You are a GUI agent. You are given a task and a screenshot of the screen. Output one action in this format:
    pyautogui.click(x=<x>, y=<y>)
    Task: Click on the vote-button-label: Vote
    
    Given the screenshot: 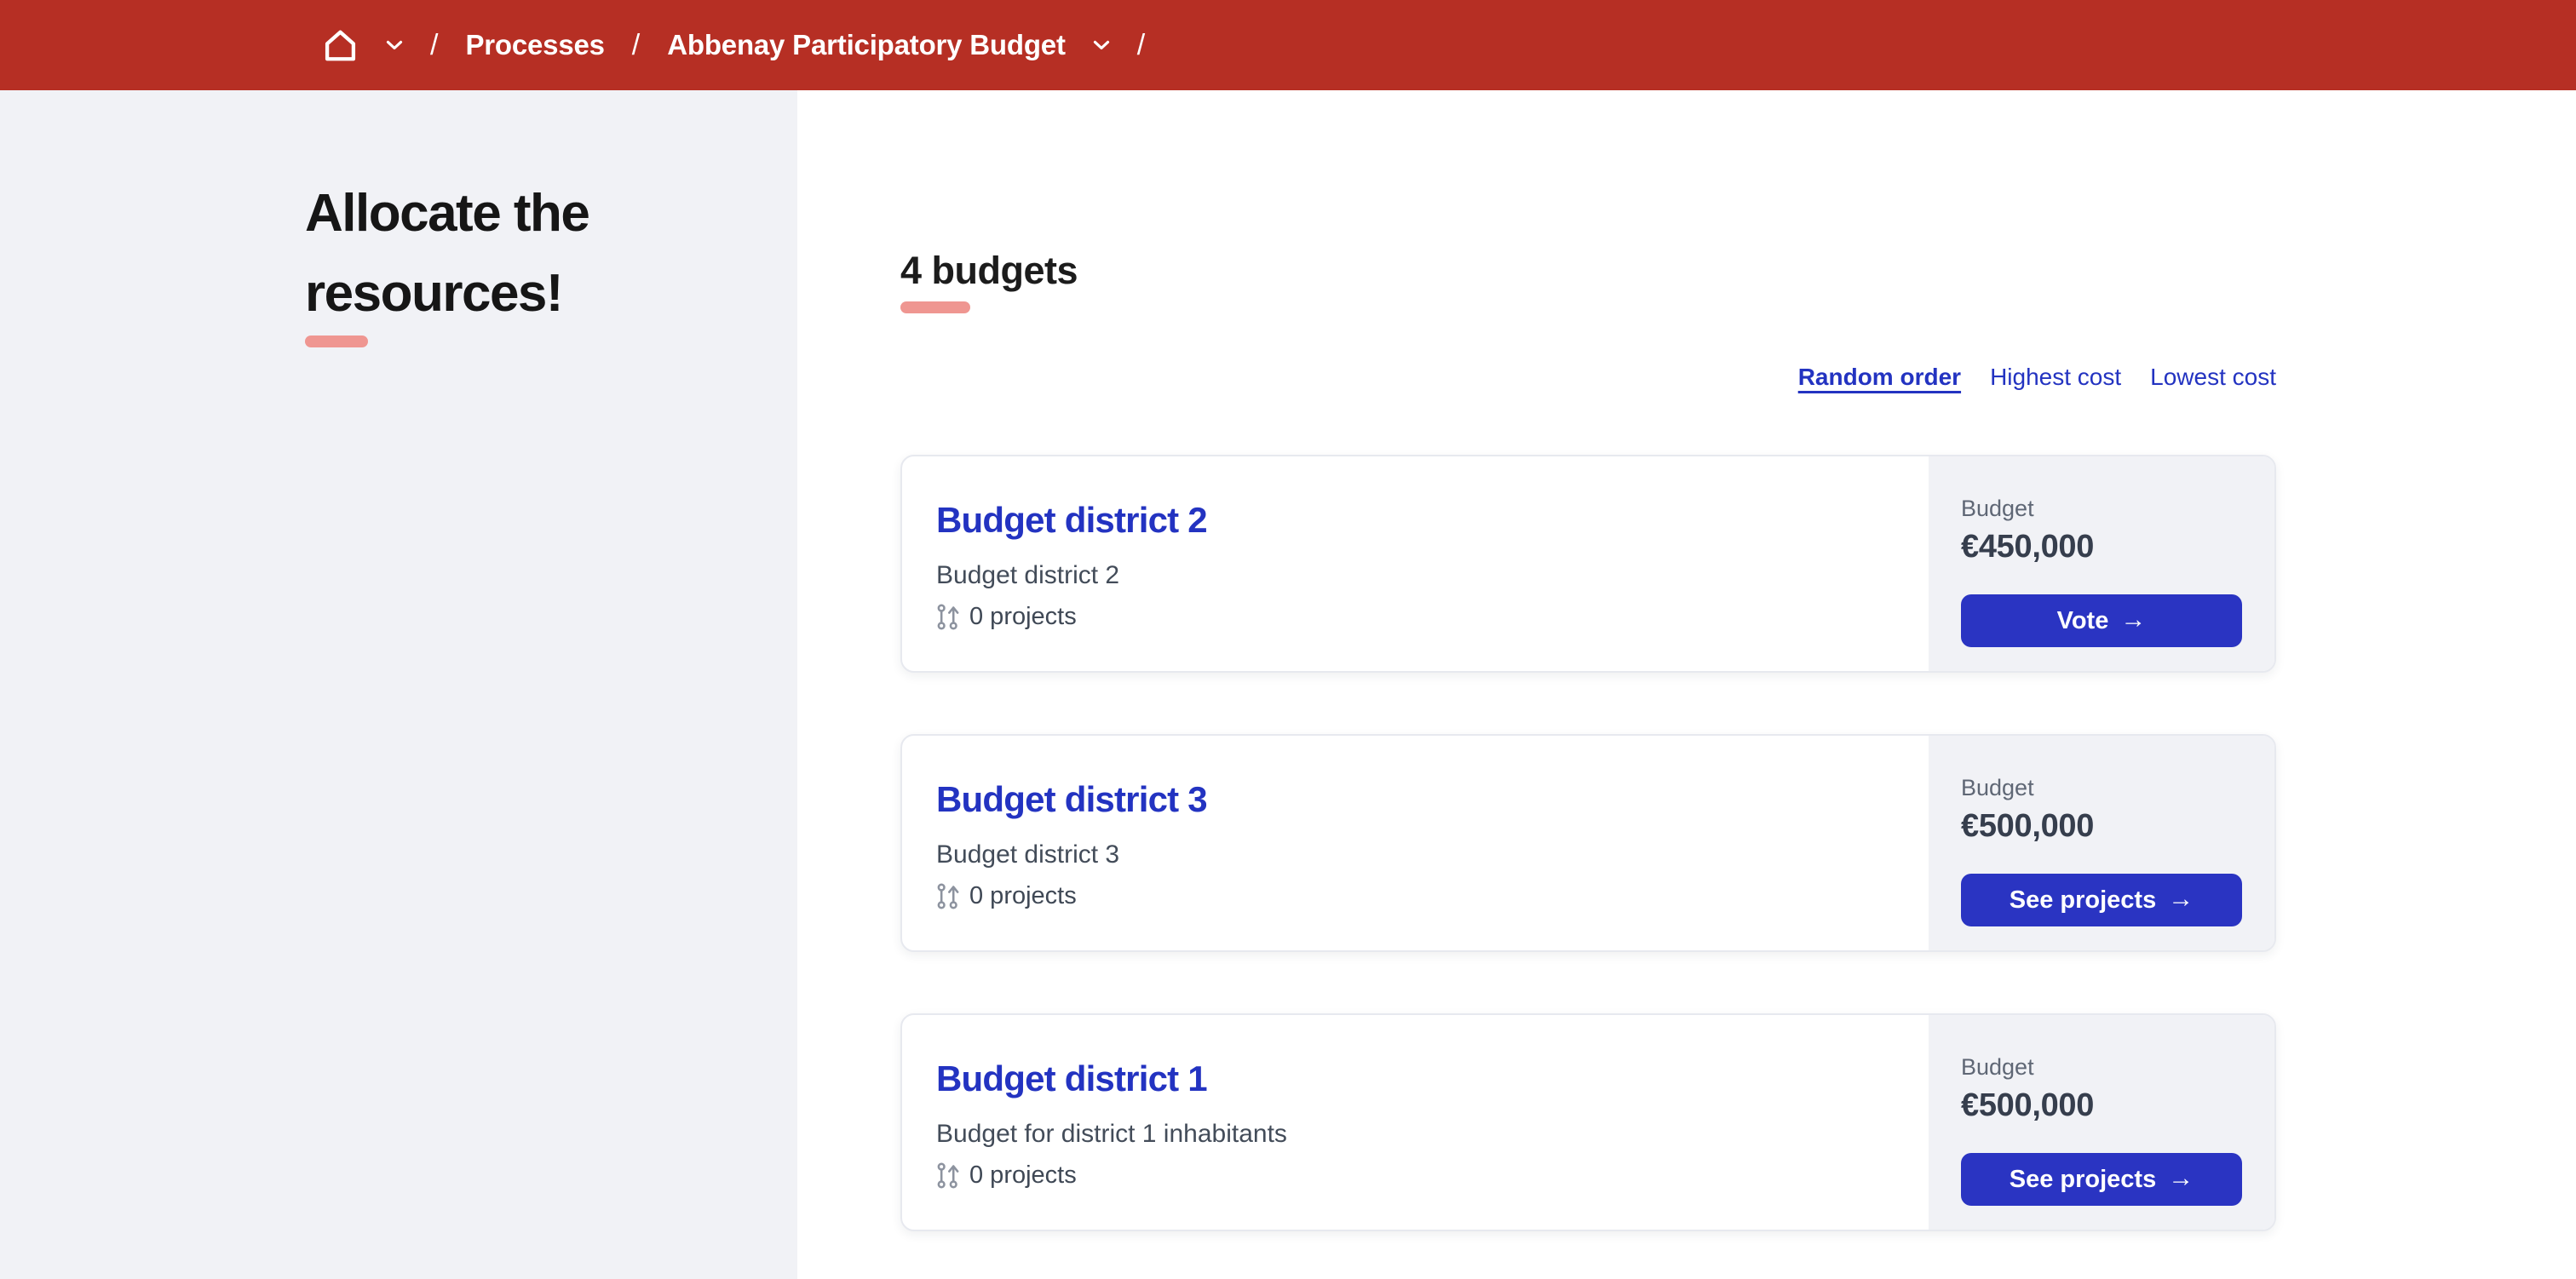 What is the action you would take?
    pyautogui.click(x=2082, y=620)
    